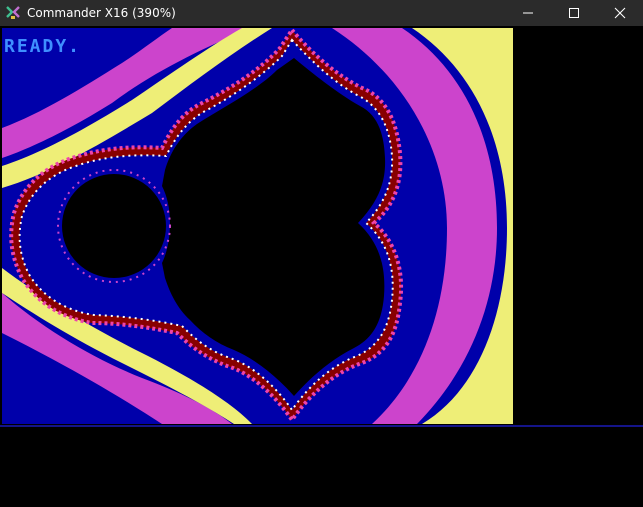 This screenshot has width=643, height=507. What do you see at coordinates (13, 13) in the screenshot?
I see `commander-x16-icon` at bounding box center [13, 13].